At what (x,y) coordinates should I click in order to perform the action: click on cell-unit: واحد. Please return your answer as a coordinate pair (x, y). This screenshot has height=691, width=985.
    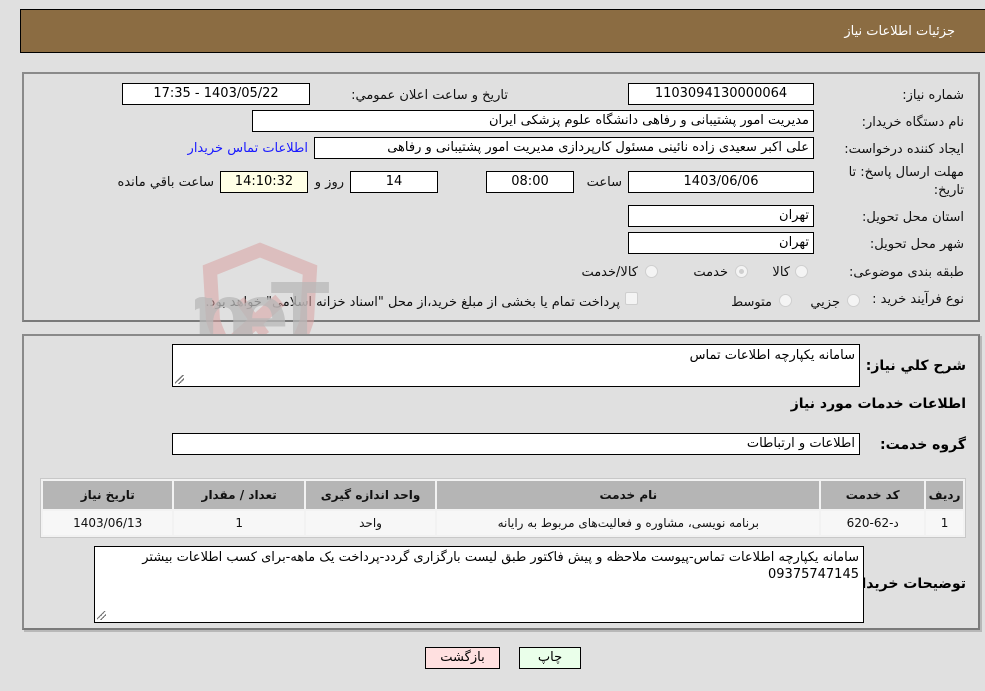
    Looking at the image, I should click on (370, 523).